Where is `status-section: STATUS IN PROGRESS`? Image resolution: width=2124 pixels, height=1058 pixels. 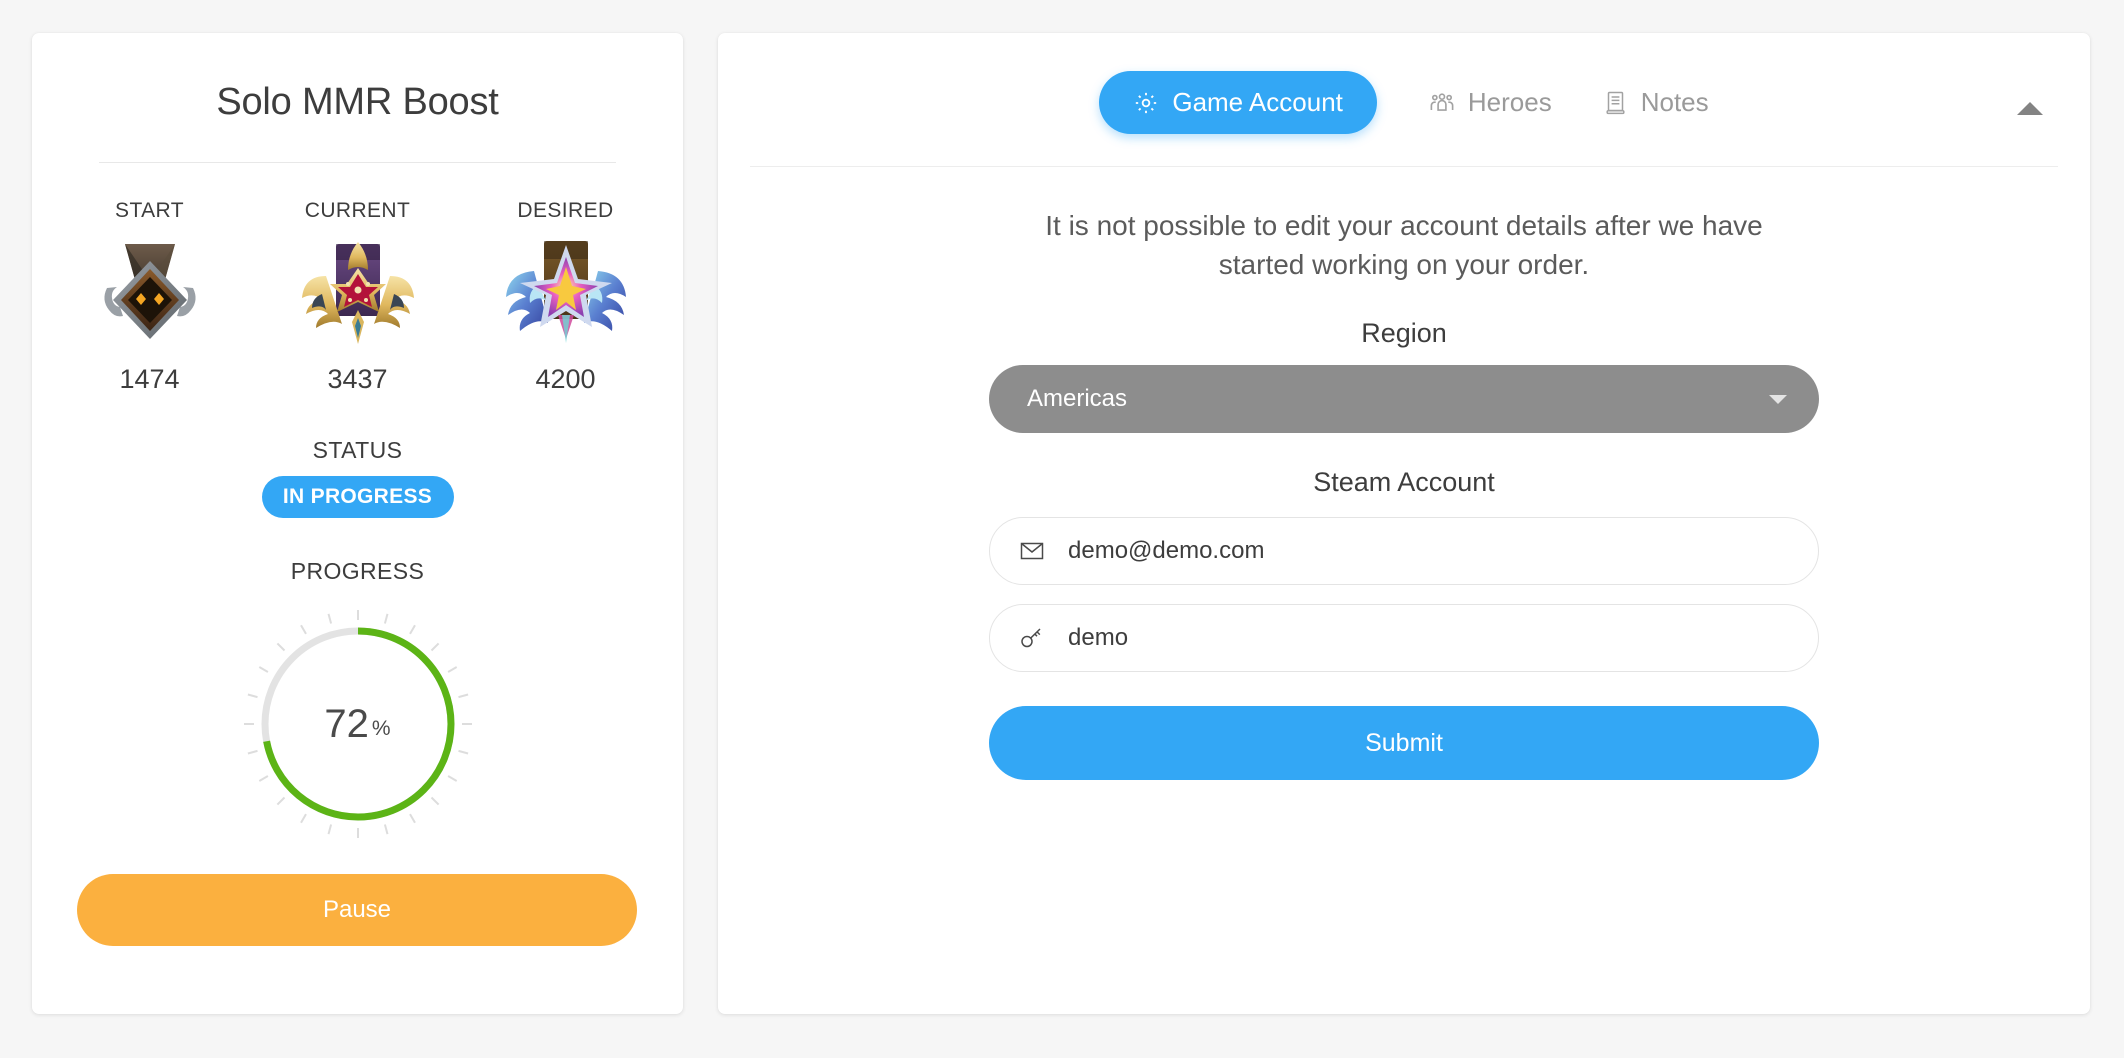
status-section: STATUS IN PROGRESS is located at coordinates (357, 477).